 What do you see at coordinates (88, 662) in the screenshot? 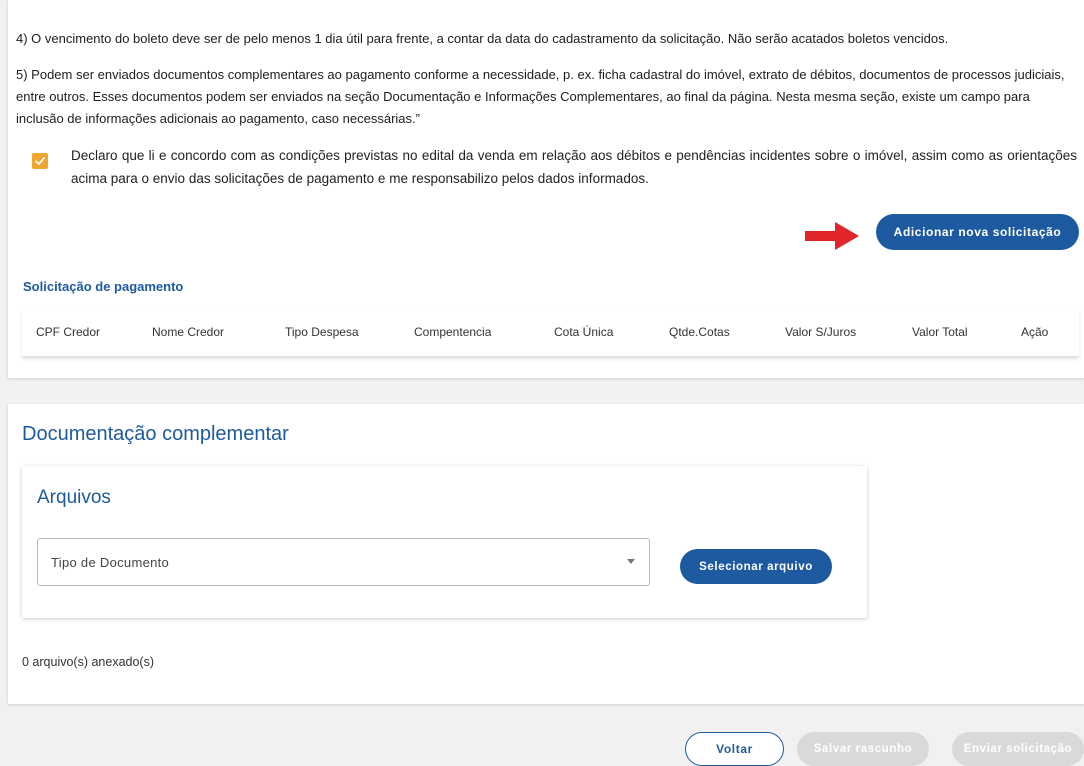
I see `attached-files-count: 0 arquivo(s) anexado(s)` at bounding box center [88, 662].